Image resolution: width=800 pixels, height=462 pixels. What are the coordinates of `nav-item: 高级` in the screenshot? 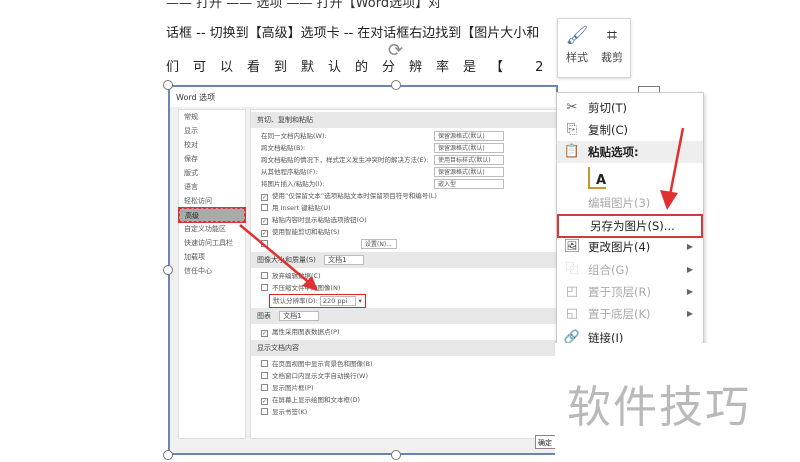 It's located at (212, 215).